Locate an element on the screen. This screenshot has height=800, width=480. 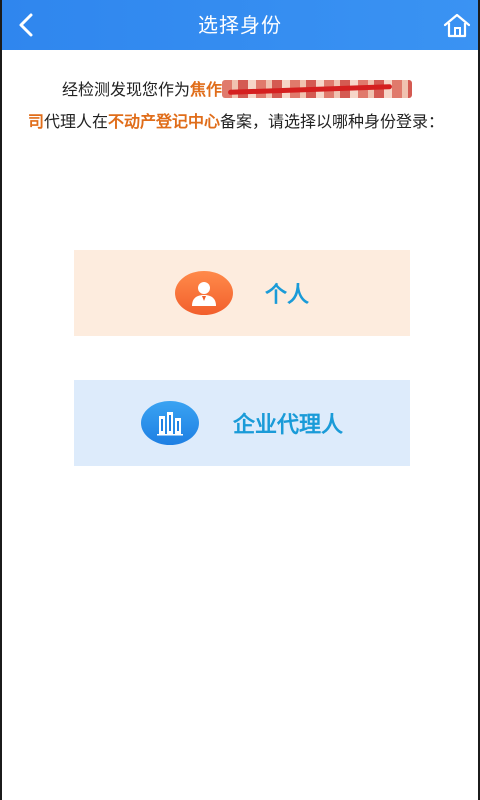
message-prefix: 经检测发现您作为 is located at coordinates (126, 89).